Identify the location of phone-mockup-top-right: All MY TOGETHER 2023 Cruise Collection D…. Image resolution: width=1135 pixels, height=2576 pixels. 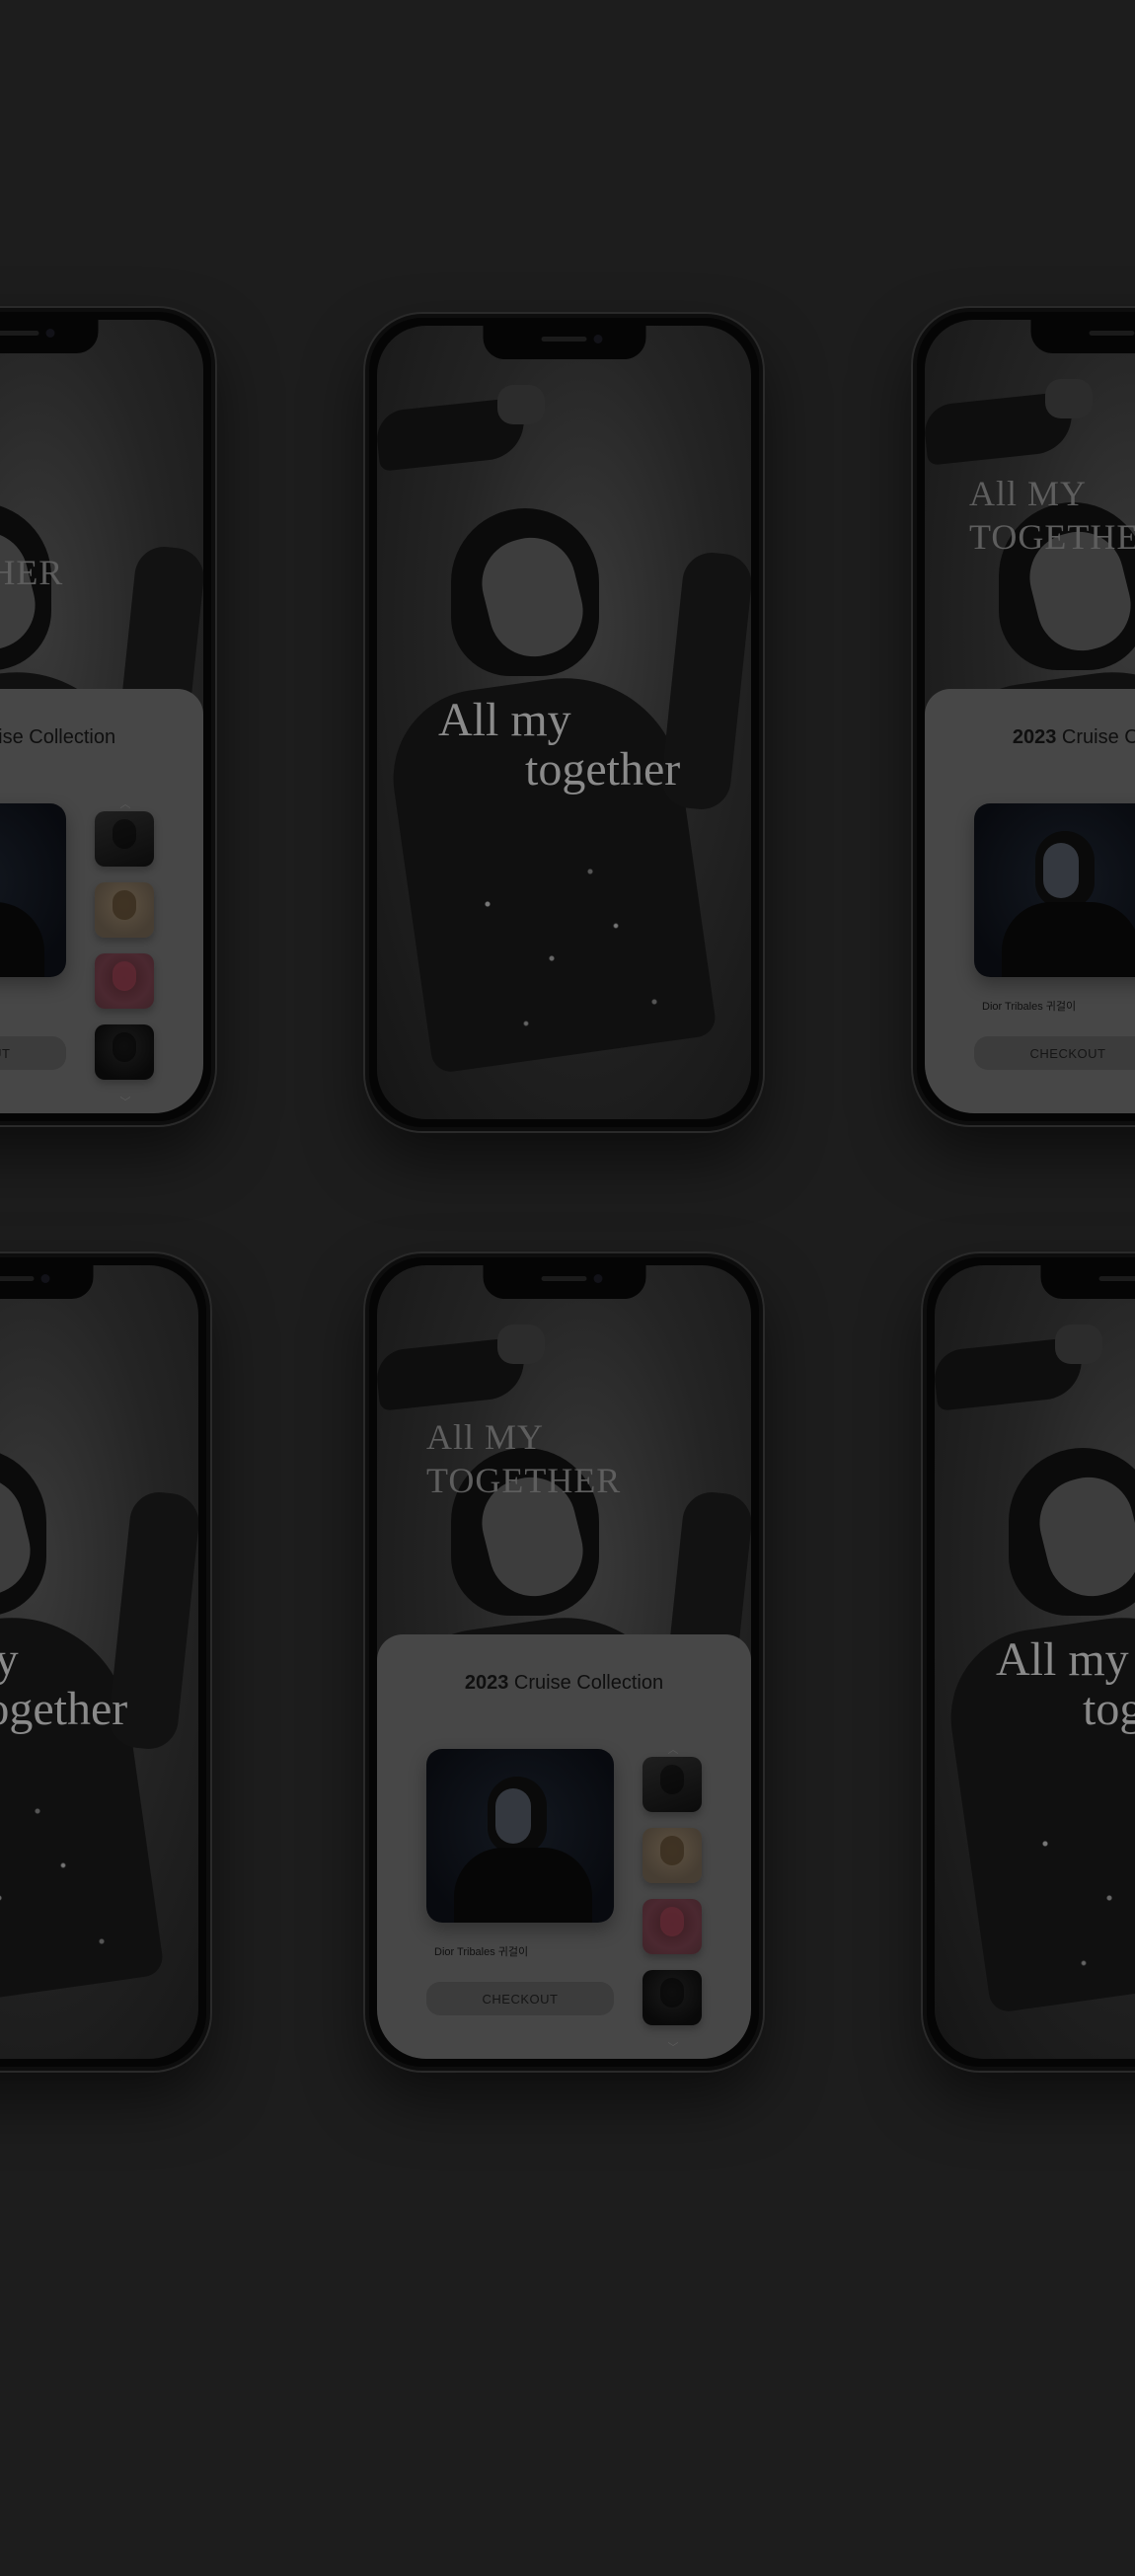
(1024, 716).